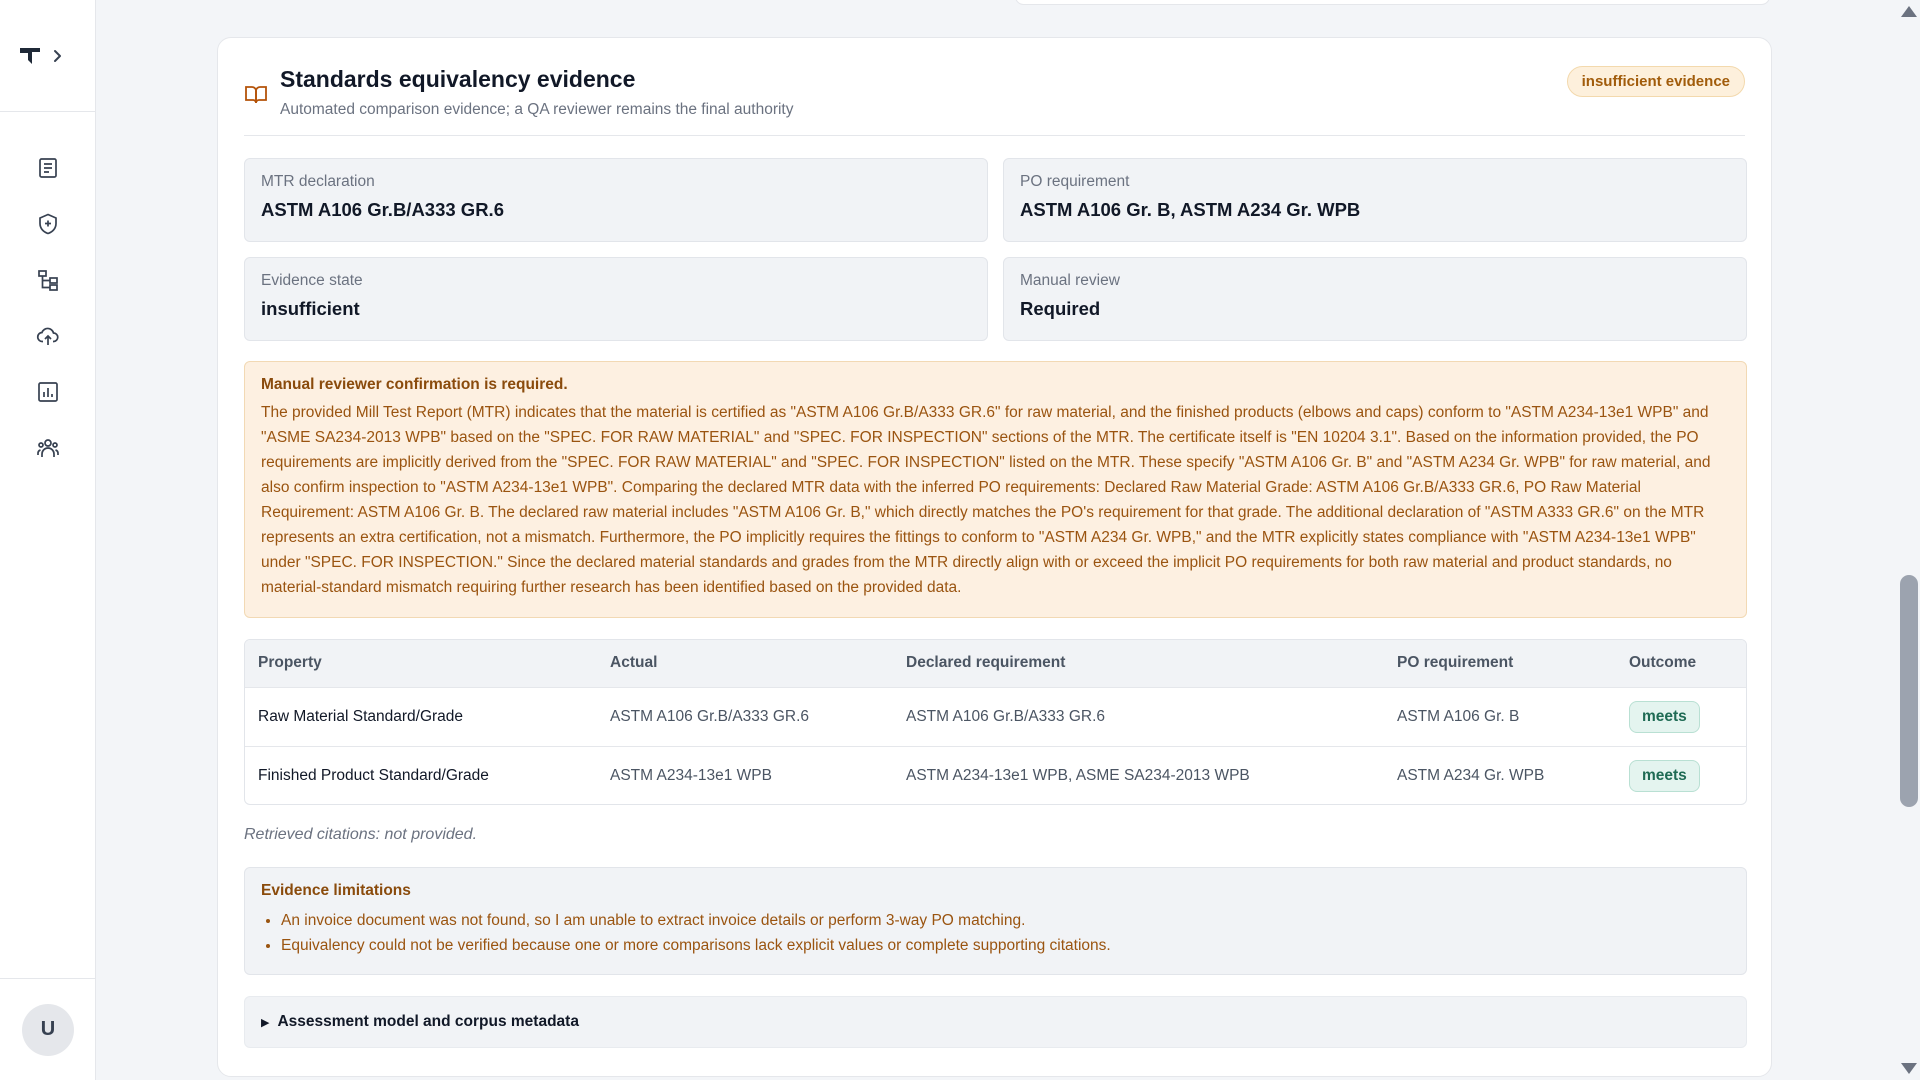  I want to click on citations-note: Retrieved citations: not provided., so click(361, 834).